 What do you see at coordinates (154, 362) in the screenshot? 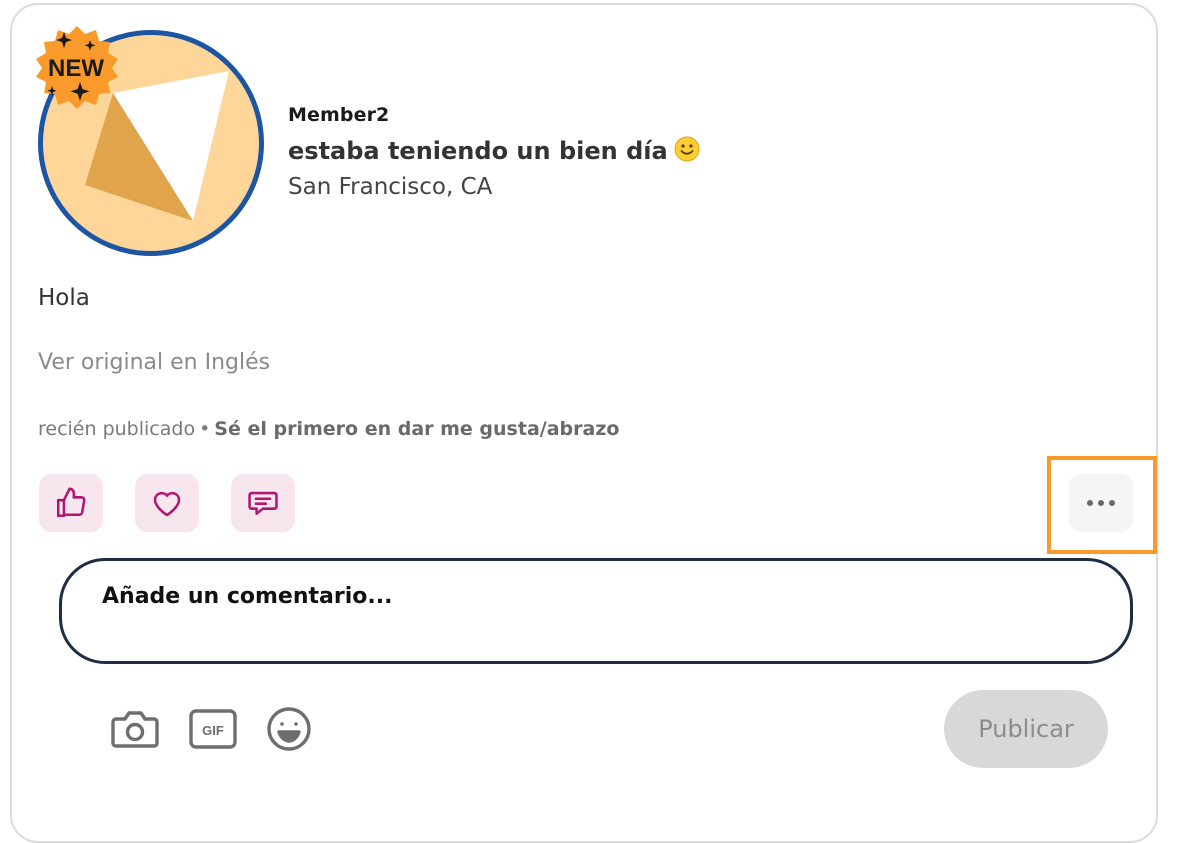
I see `see-original-link: Ver original en Inglés` at bounding box center [154, 362].